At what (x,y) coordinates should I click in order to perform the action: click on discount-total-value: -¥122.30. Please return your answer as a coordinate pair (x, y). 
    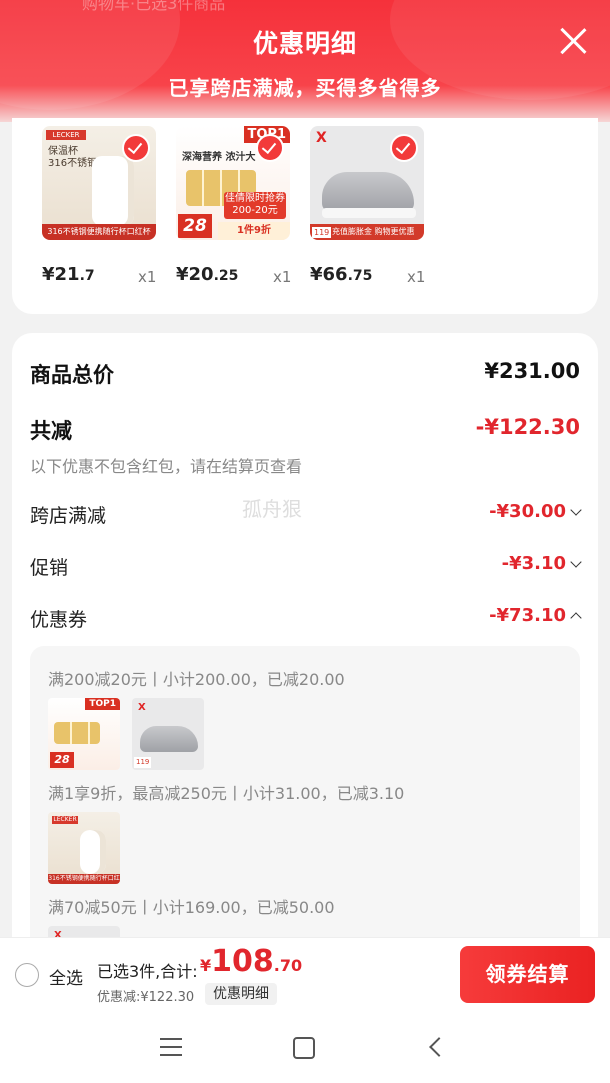
    Looking at the image, I should click on (527, 427).